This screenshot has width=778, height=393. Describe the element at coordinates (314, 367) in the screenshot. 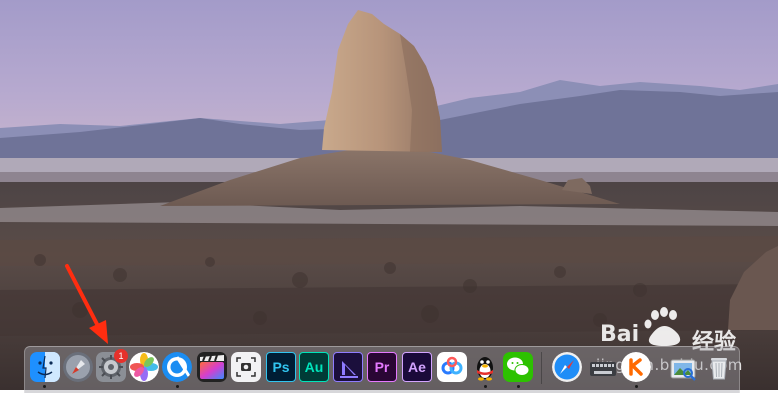

I see `audition-icon: Au` at that location.